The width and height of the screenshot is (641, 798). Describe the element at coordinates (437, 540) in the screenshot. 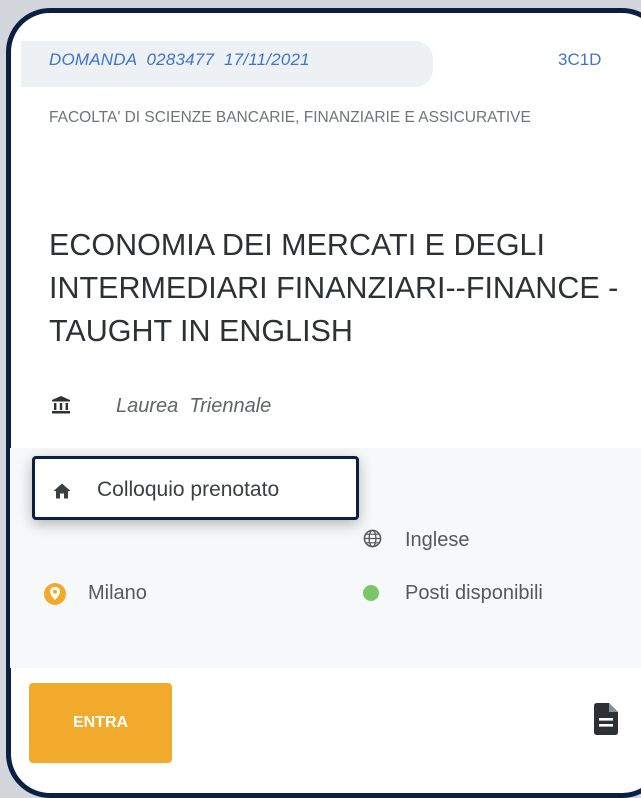

I see `language-label: Inglese` at that location.